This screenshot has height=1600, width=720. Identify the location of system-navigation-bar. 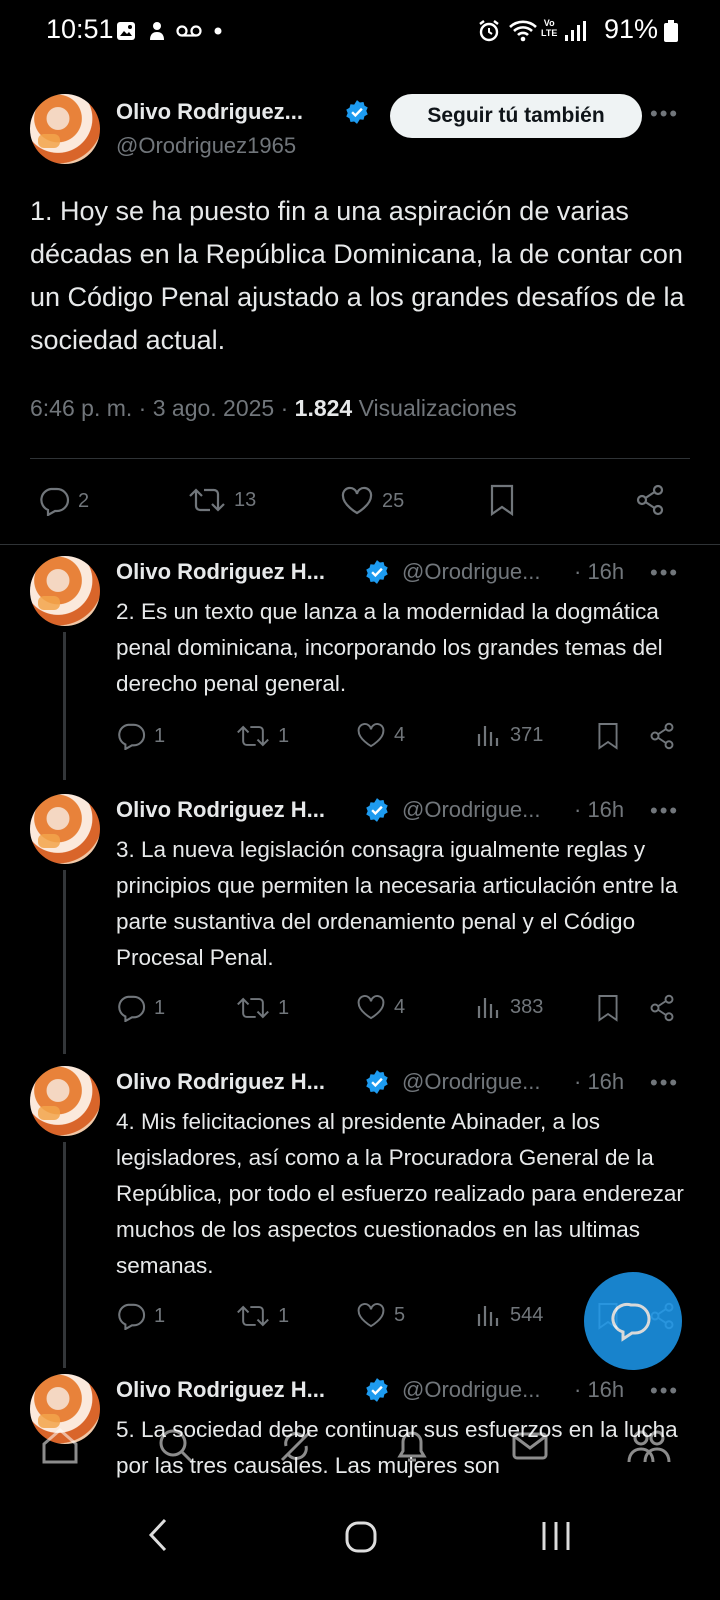
(360, 1550).